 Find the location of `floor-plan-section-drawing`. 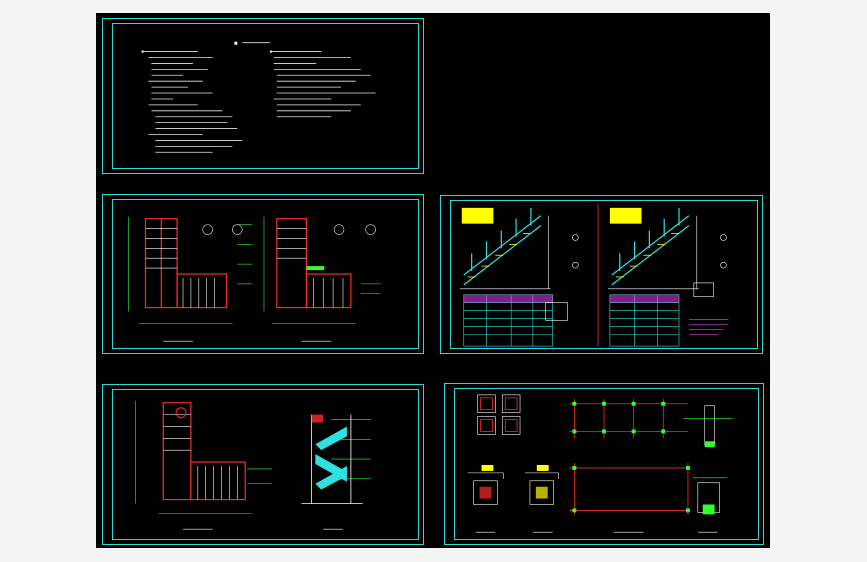

floor-plan-section-drawing is located at coordinates (253, 465).